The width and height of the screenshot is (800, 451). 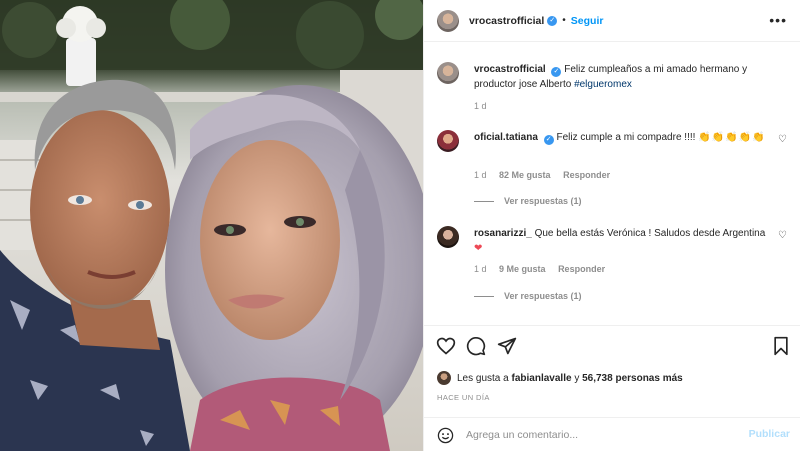 What do you see at coordinates (587, 21) in the screenshot?
I see `follow-button: Seguir` at bounding box center [587, 21].